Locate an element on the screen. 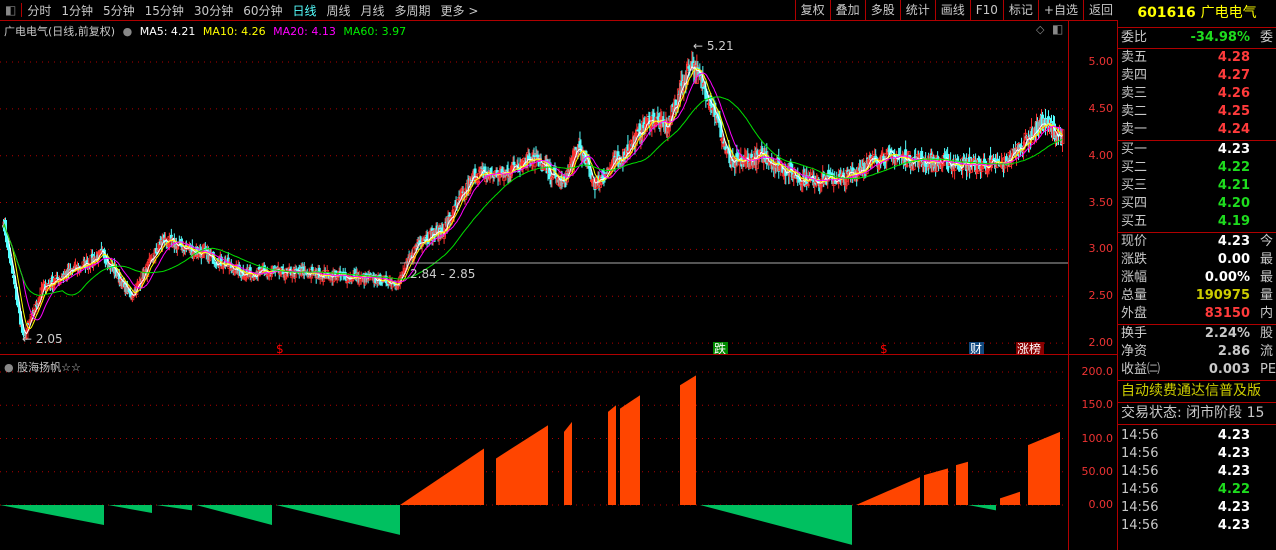 Image resolution: width=1276 pixels, height=550 pixels. row-label: 买四 is located at coordinates (1134, 203).